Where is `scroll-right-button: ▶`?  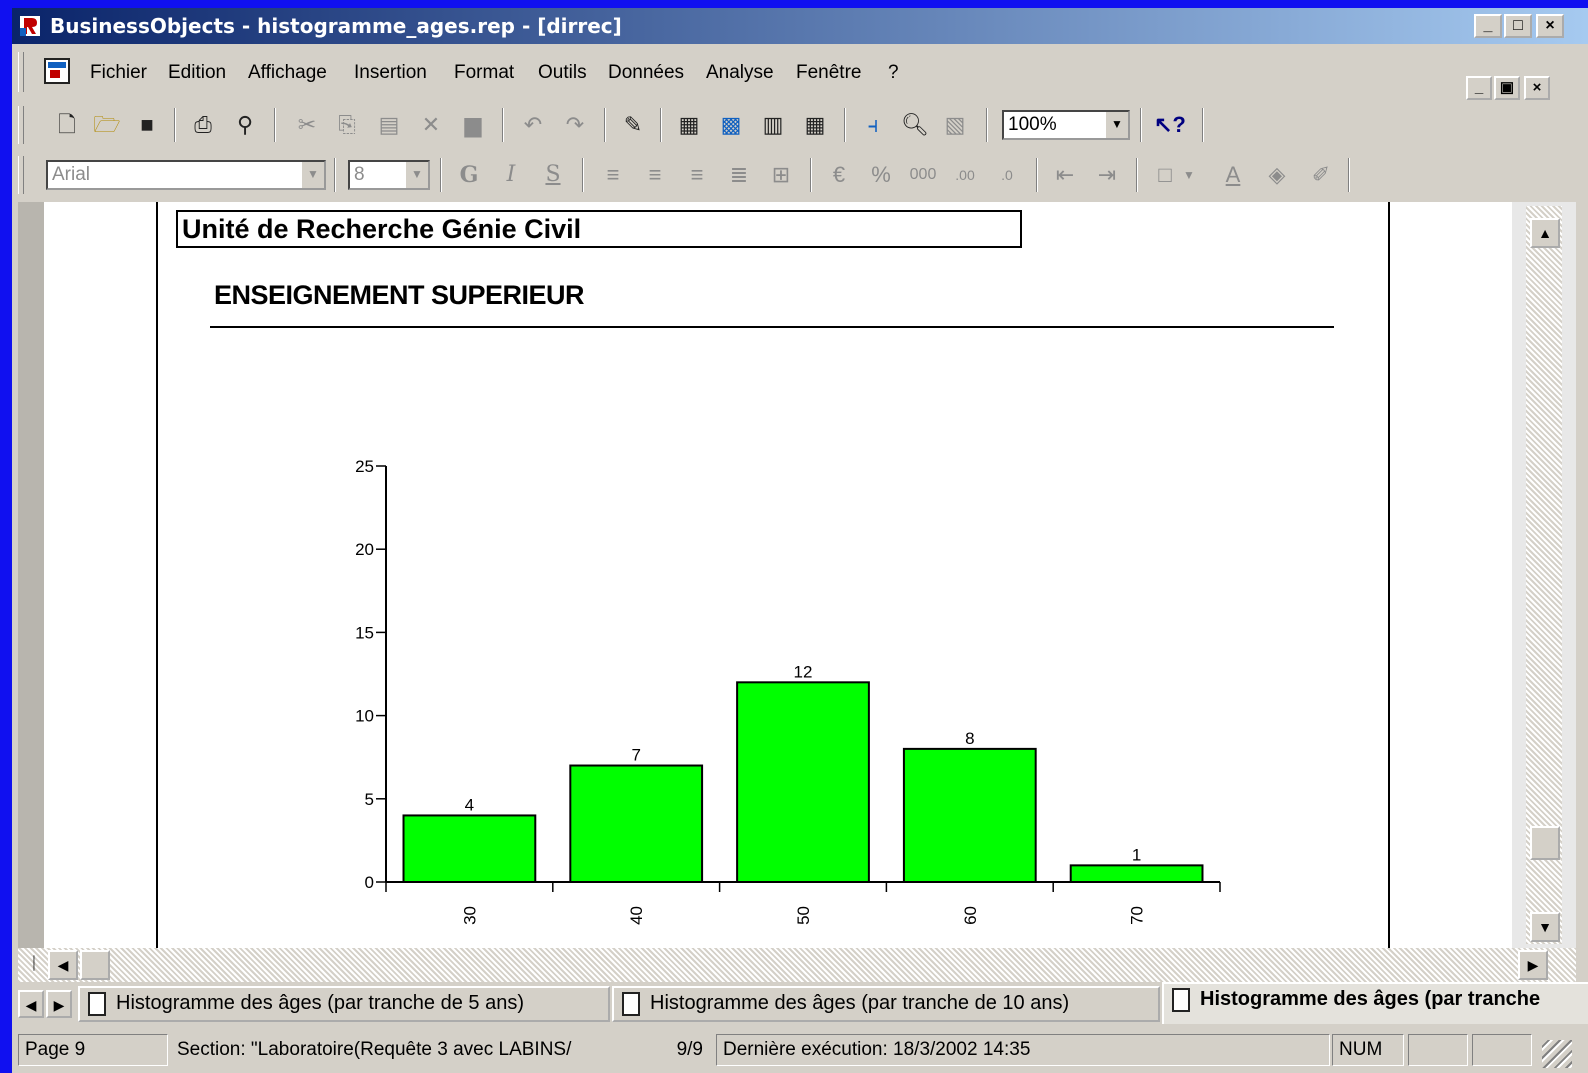
scroll-right-button: ▶ is located at coordinates (1533, 965).